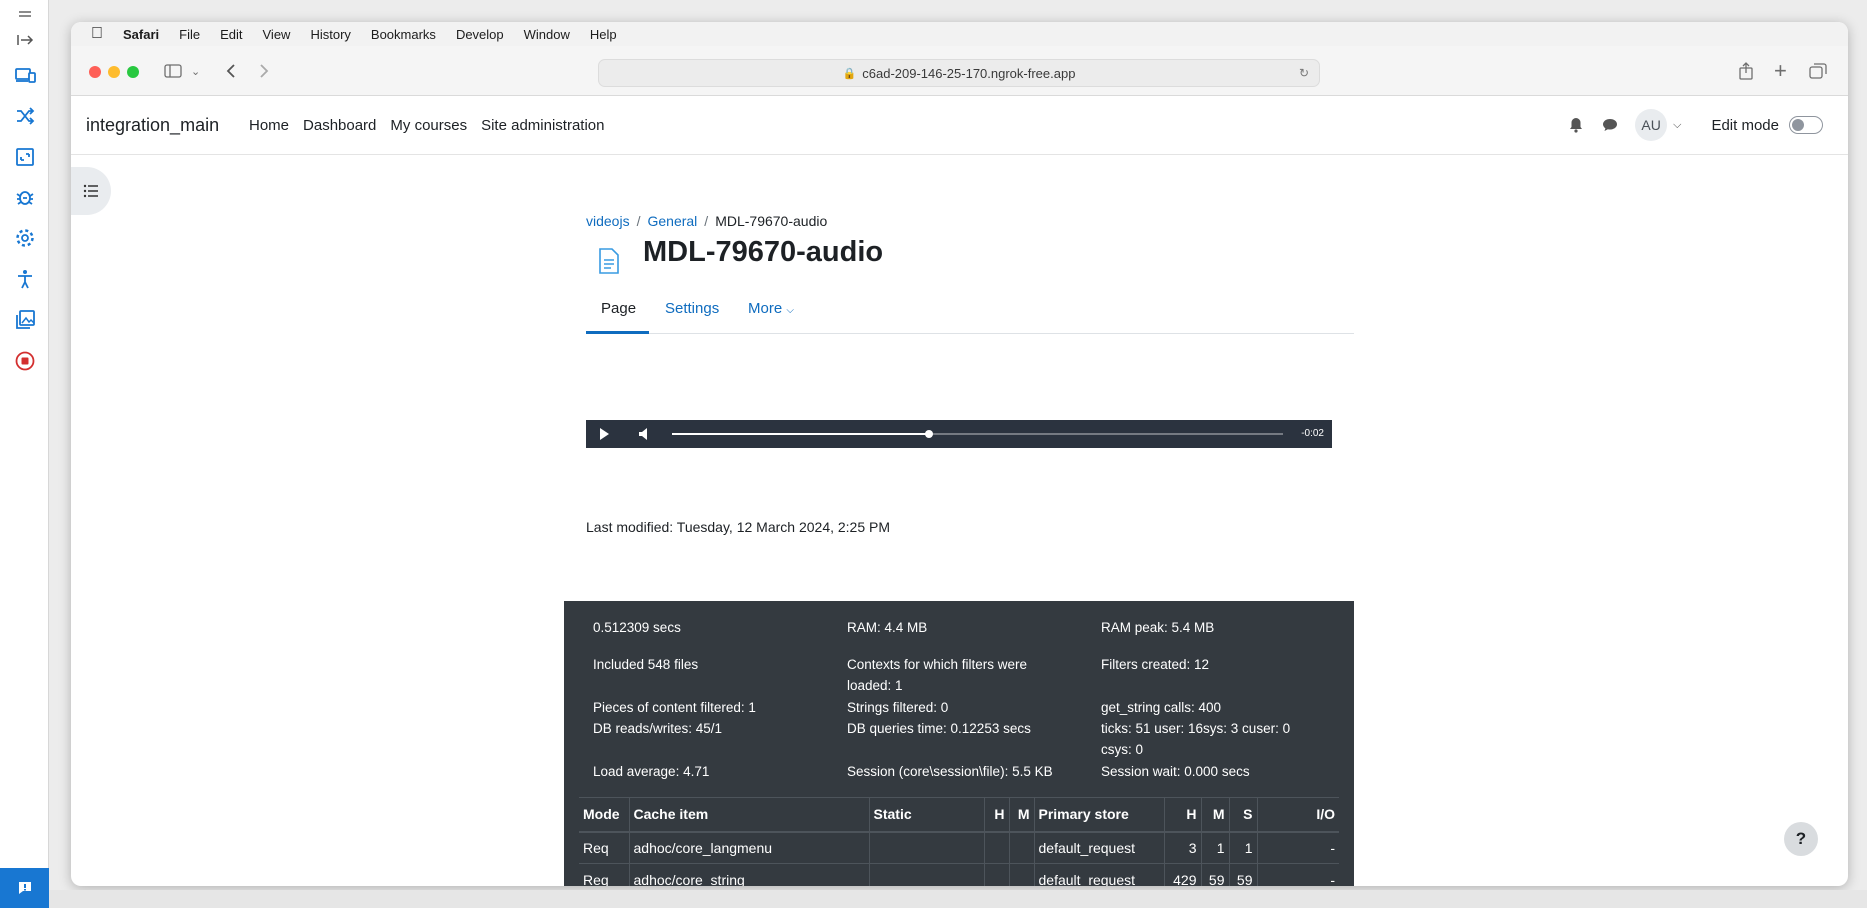 This screenshot has width=1867, height=908. What do you see at coordinates (25, 197) in the screenshot?
I see `bug-icon` at bounding box center [25, 197].